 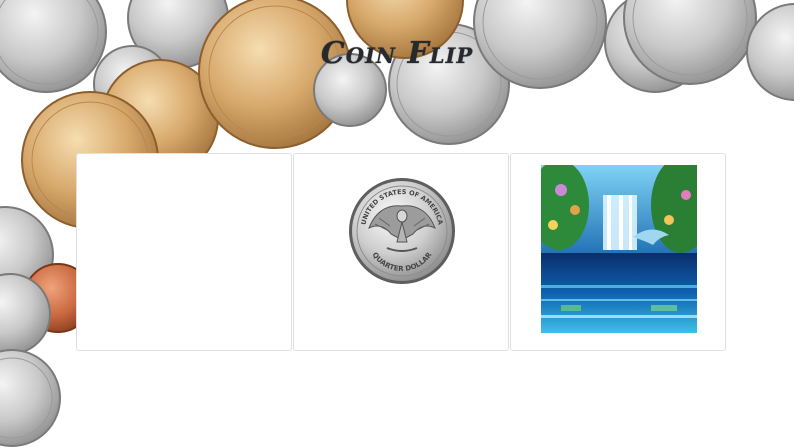 I want to click on quarter-coin-image: UNITED STATES OF AMERICA QUARTER DOLLAR, so click(x=402, y=231).